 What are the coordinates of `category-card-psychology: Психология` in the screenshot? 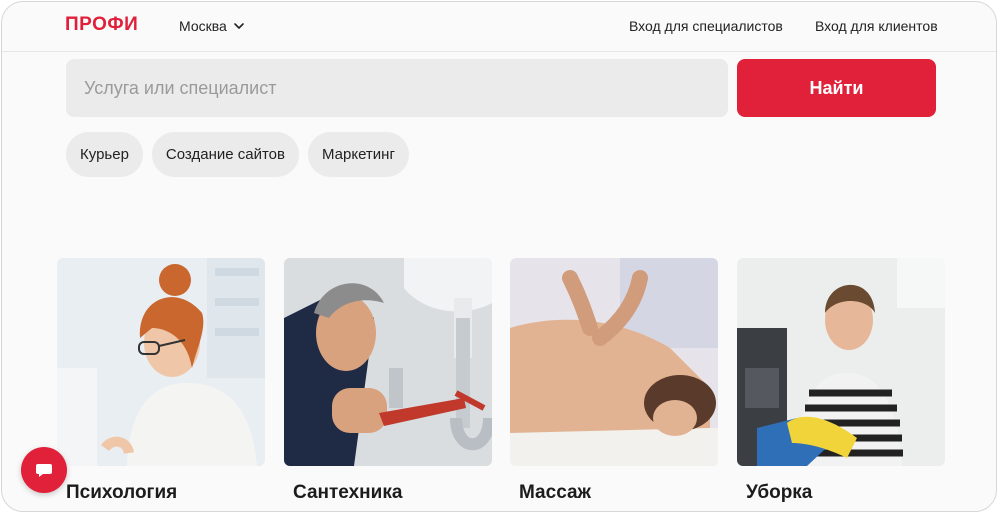 It's located at (161, 381).